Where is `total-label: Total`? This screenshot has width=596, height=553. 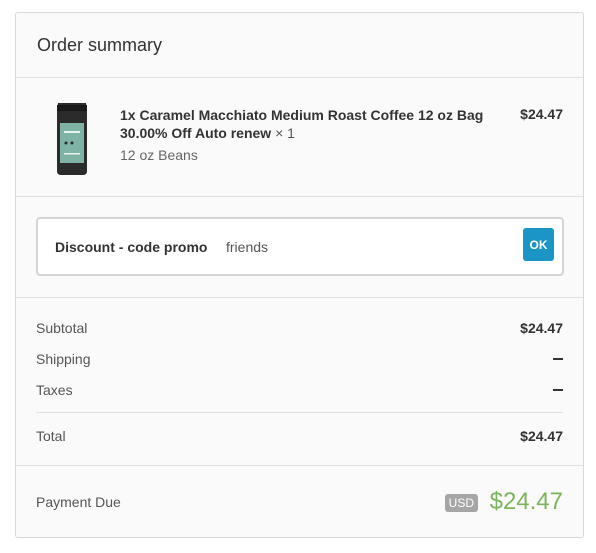
total-label: Total is located at coordinates (51, 436).